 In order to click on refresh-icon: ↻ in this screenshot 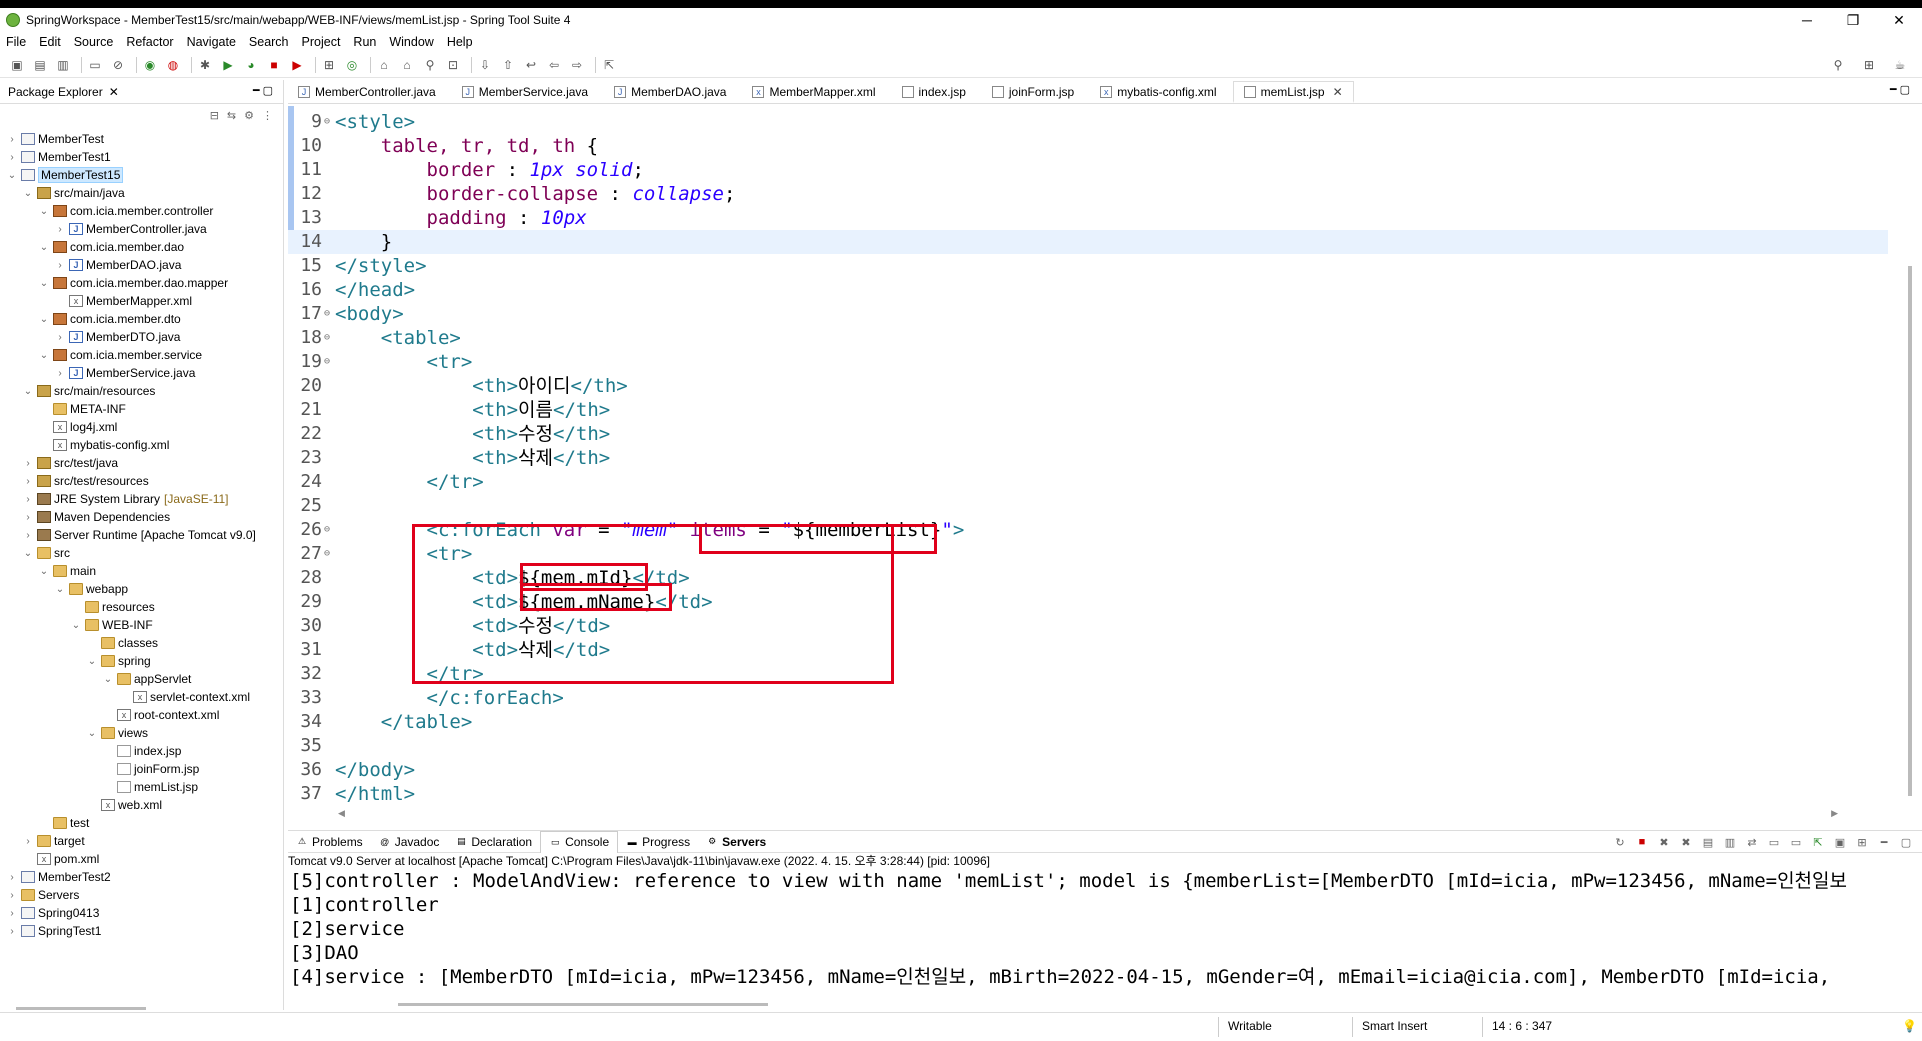, I will do `click(1620, 842)`.